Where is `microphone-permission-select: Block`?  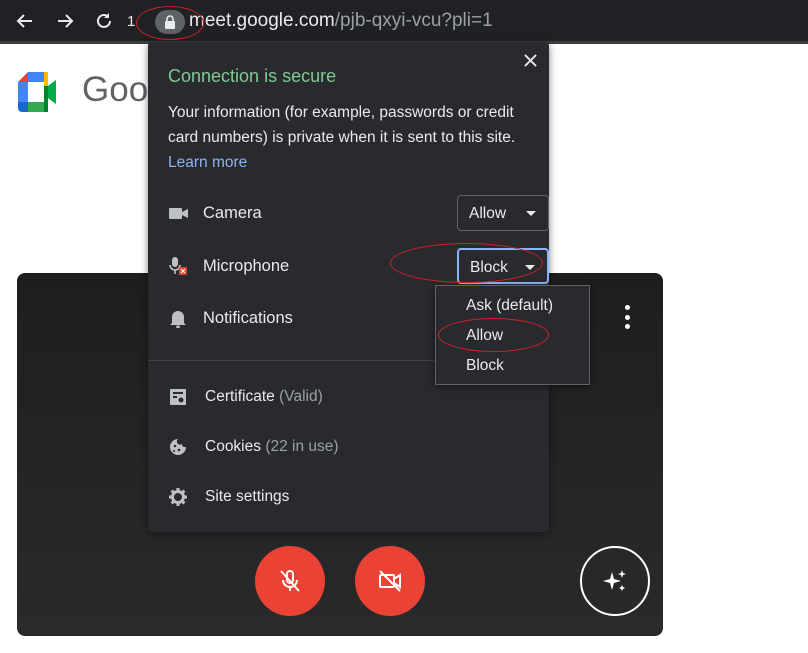 microphone-permission-select: Block is located at coordinates (503, 266).